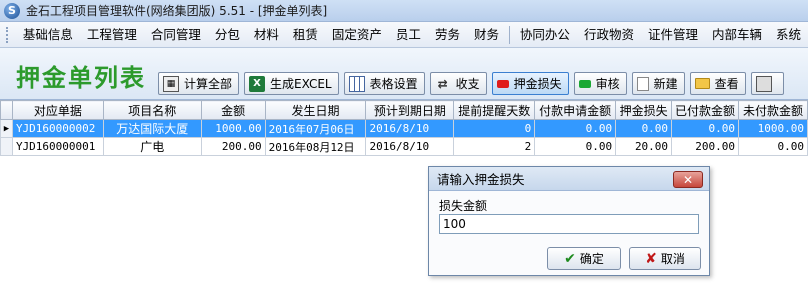 This screenshot has height=291, width=808. I want to click on loss-amount-input, so click(569, 224).